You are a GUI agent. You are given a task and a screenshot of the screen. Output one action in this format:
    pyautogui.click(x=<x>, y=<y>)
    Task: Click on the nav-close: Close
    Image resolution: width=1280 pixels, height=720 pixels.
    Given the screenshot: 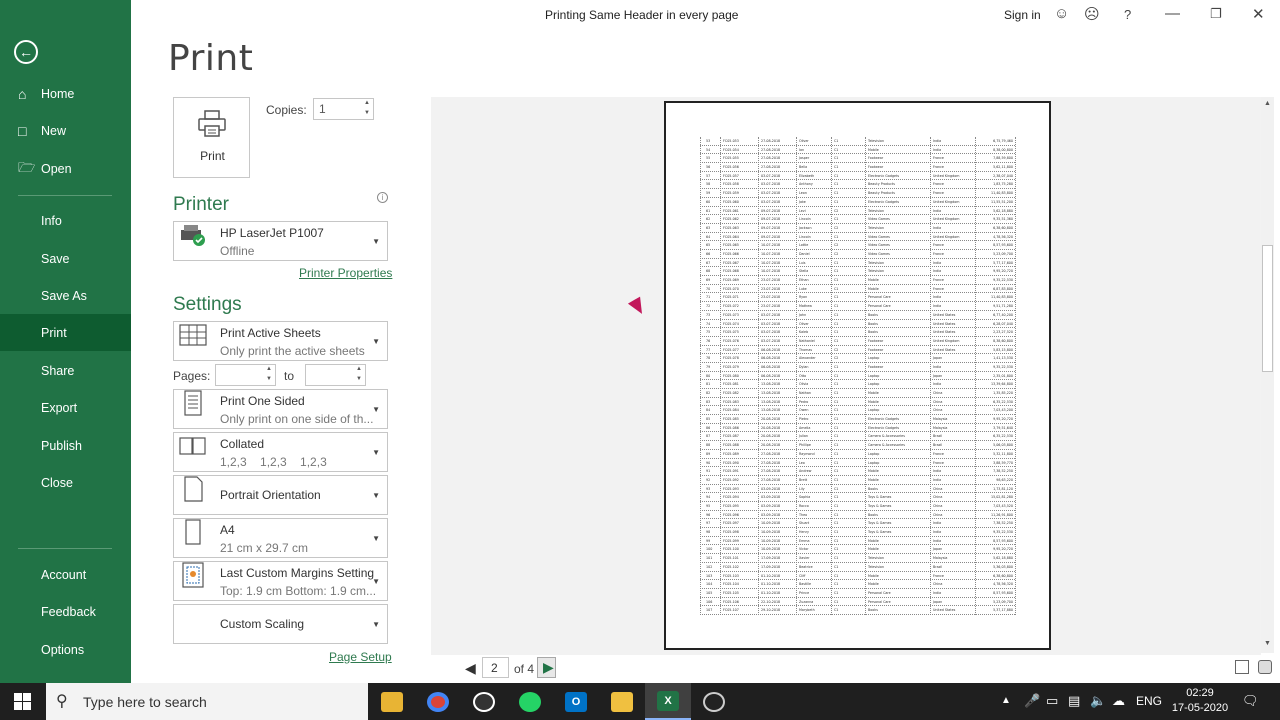 What is the action you would take?
    pyautogui.click(x=65, y=482)
    